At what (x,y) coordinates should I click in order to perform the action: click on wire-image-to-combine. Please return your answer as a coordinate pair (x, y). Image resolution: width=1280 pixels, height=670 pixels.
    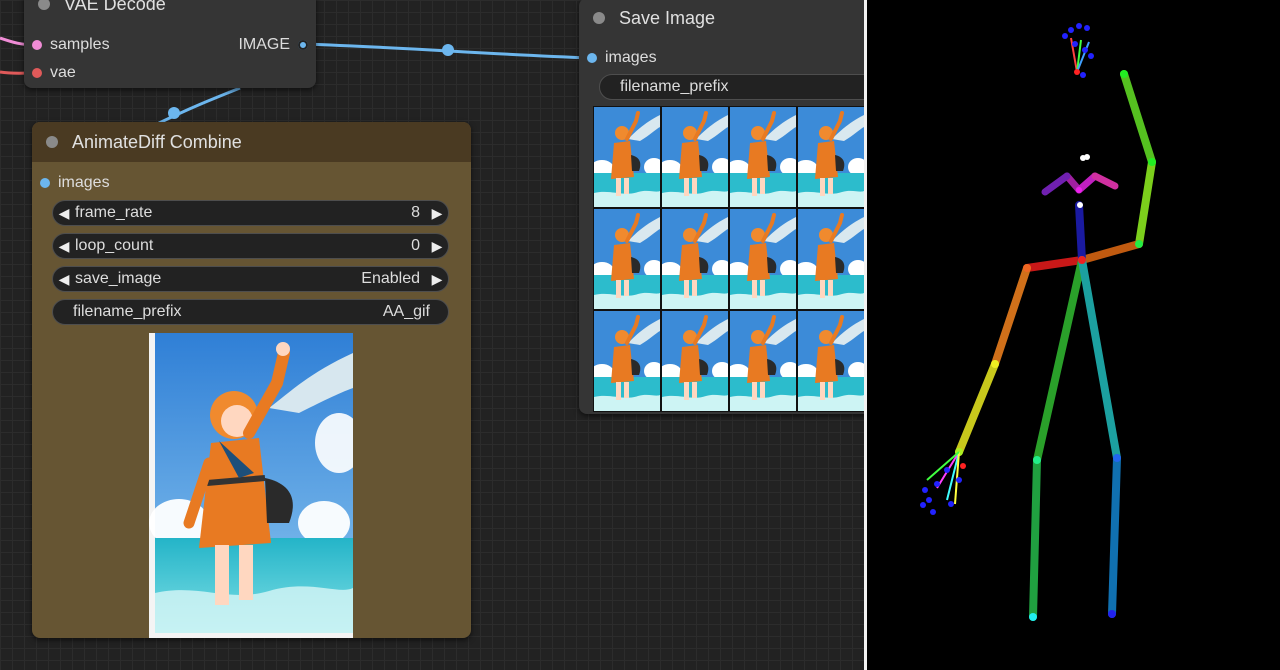
    Looking at the image, I should click on (197, 106).